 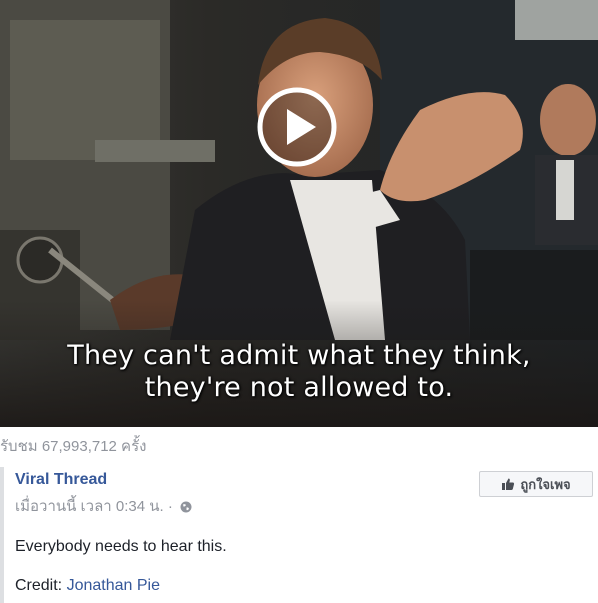 What do you see at coordinates (2, 535) in the screenshot?
I see `post-divider` at bounding box center [2, 535].